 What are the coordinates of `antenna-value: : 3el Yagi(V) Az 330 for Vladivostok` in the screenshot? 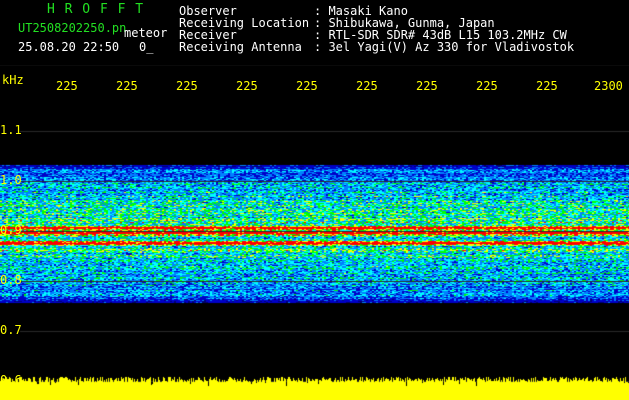 It's located at (444, 47).